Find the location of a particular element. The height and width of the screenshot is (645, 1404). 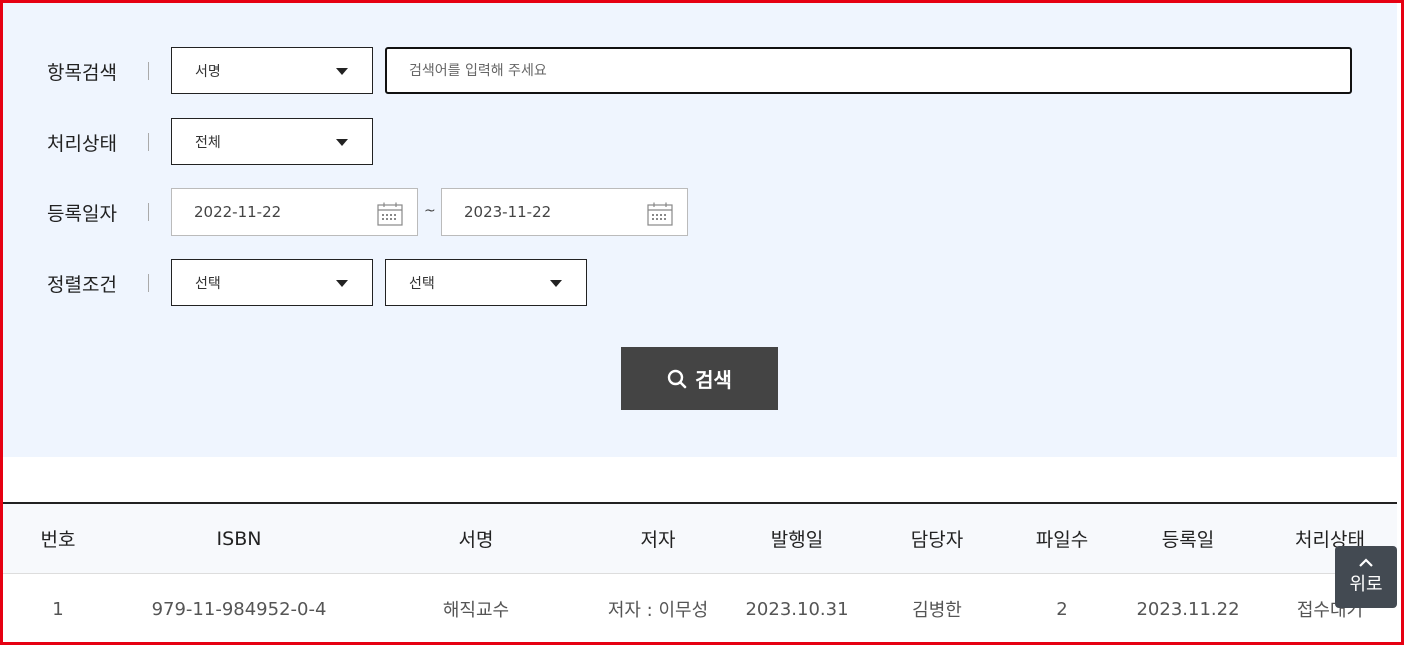

cell-title: 해직교수 is located at coordinates (476, 609).